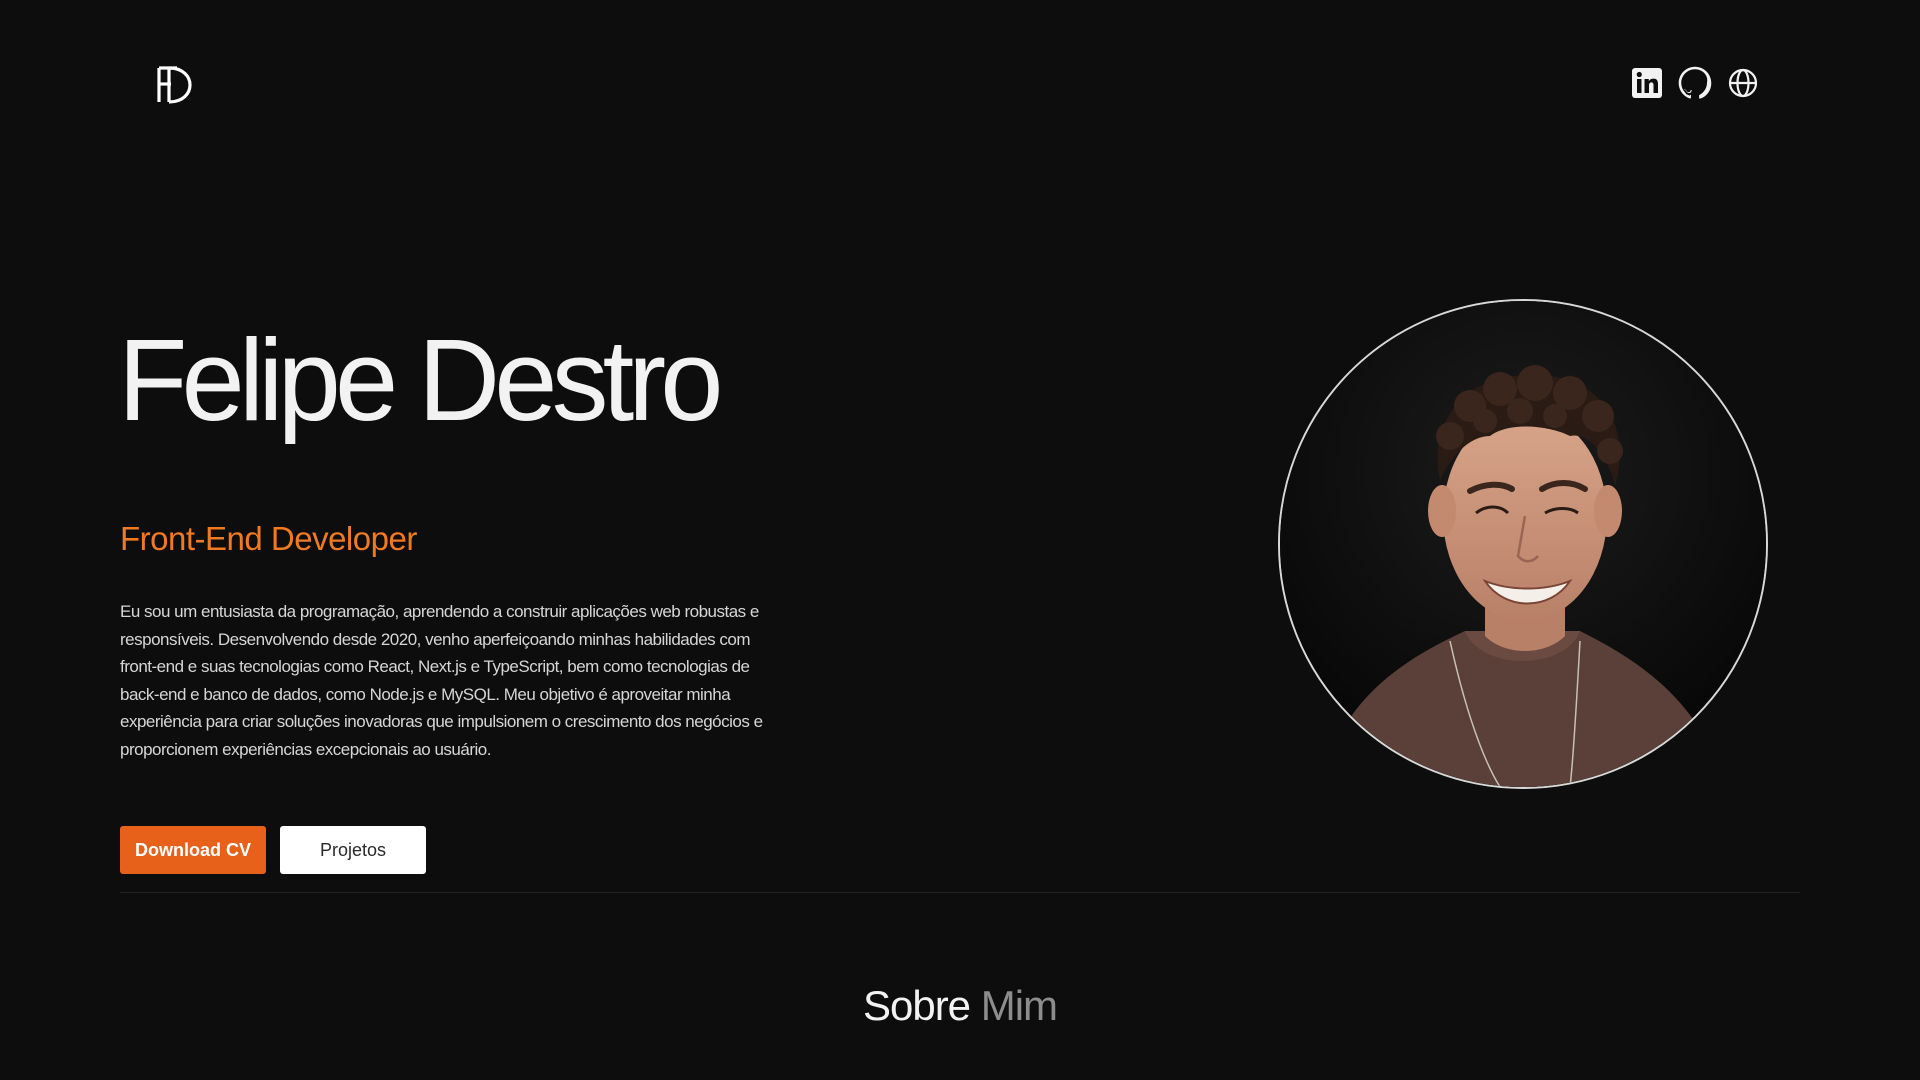  What do you see at coordinates (1523, 544) in the screenshot?
I see `profile-photo` at bounding box center [1523, 544].